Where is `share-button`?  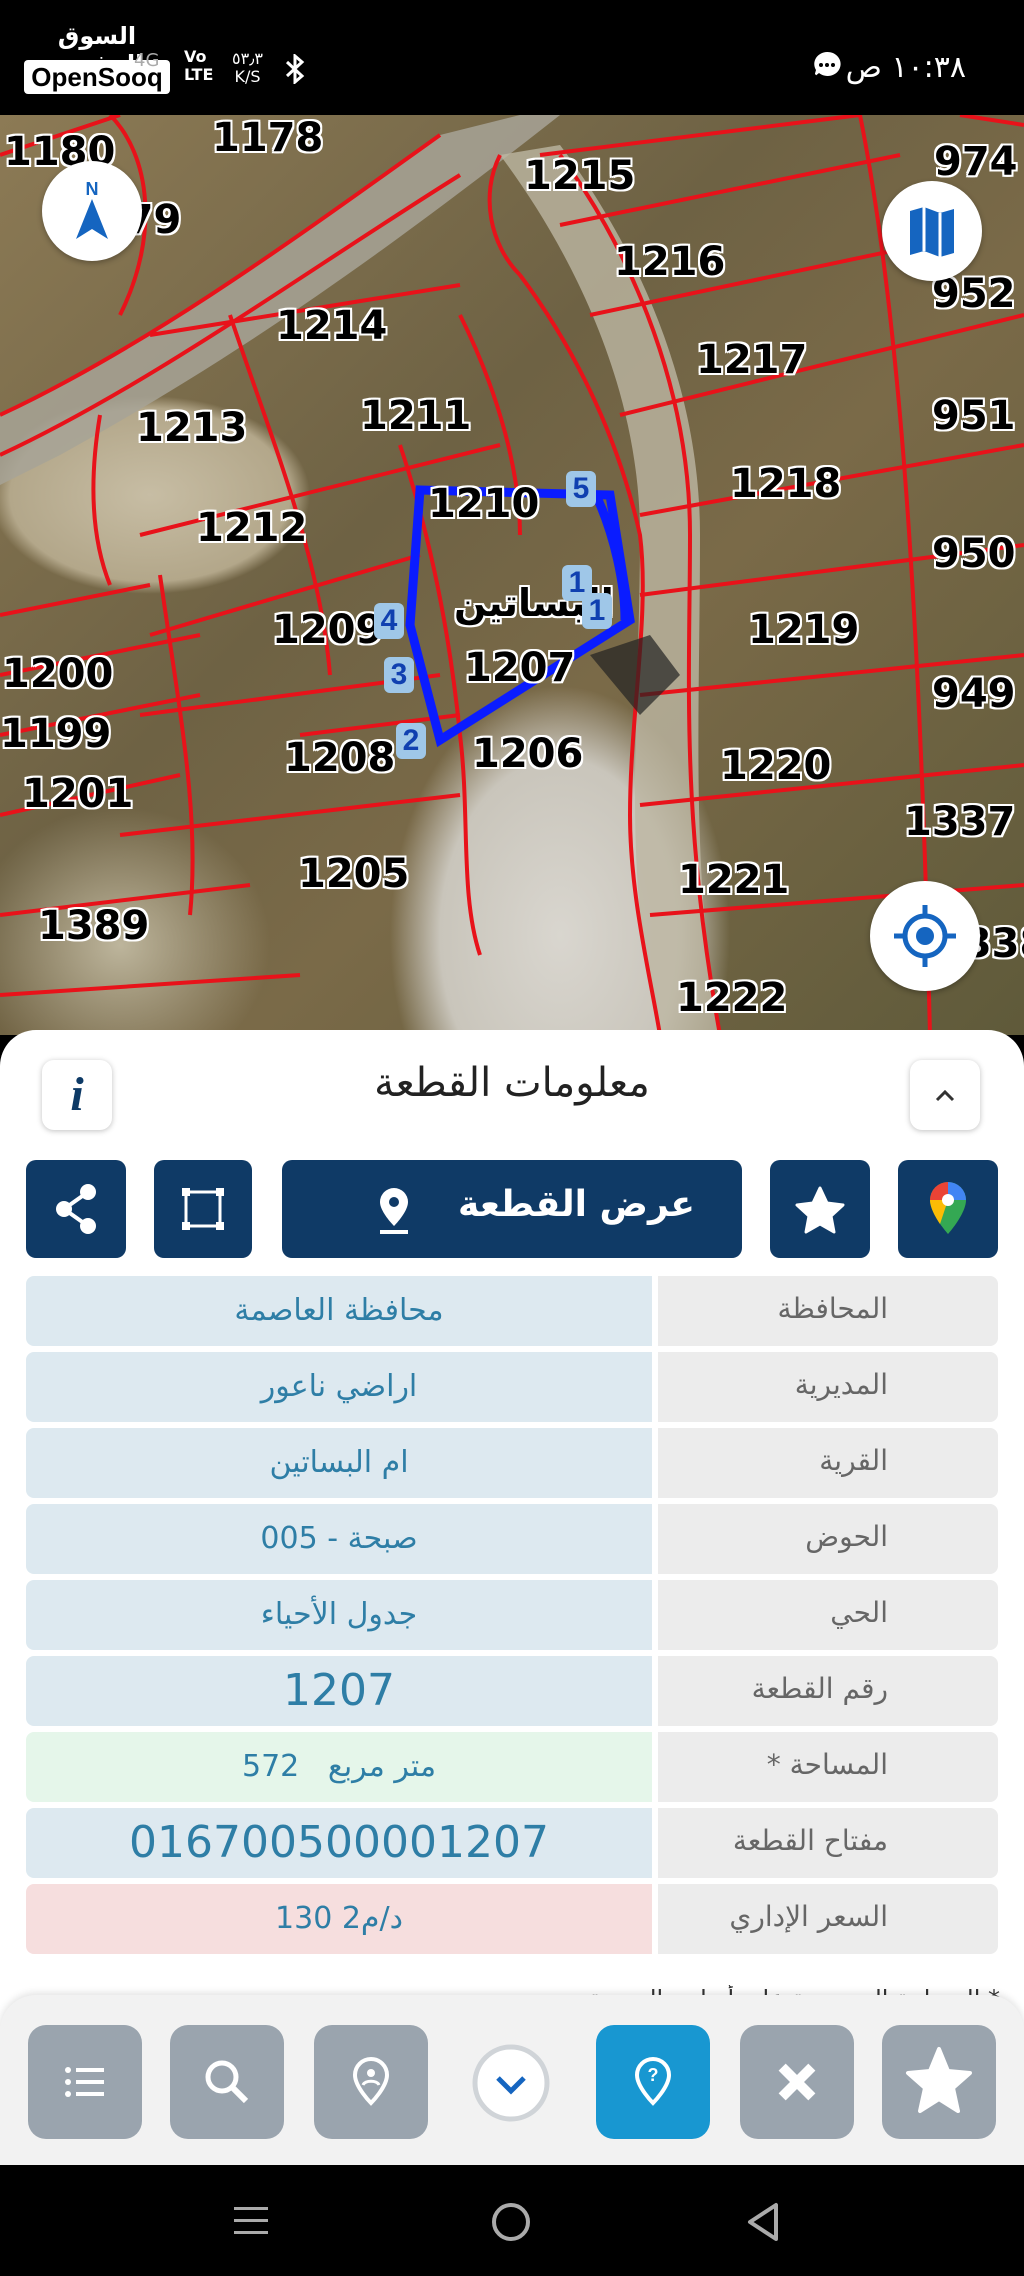 share-button is located at coordinates (76, 1209).